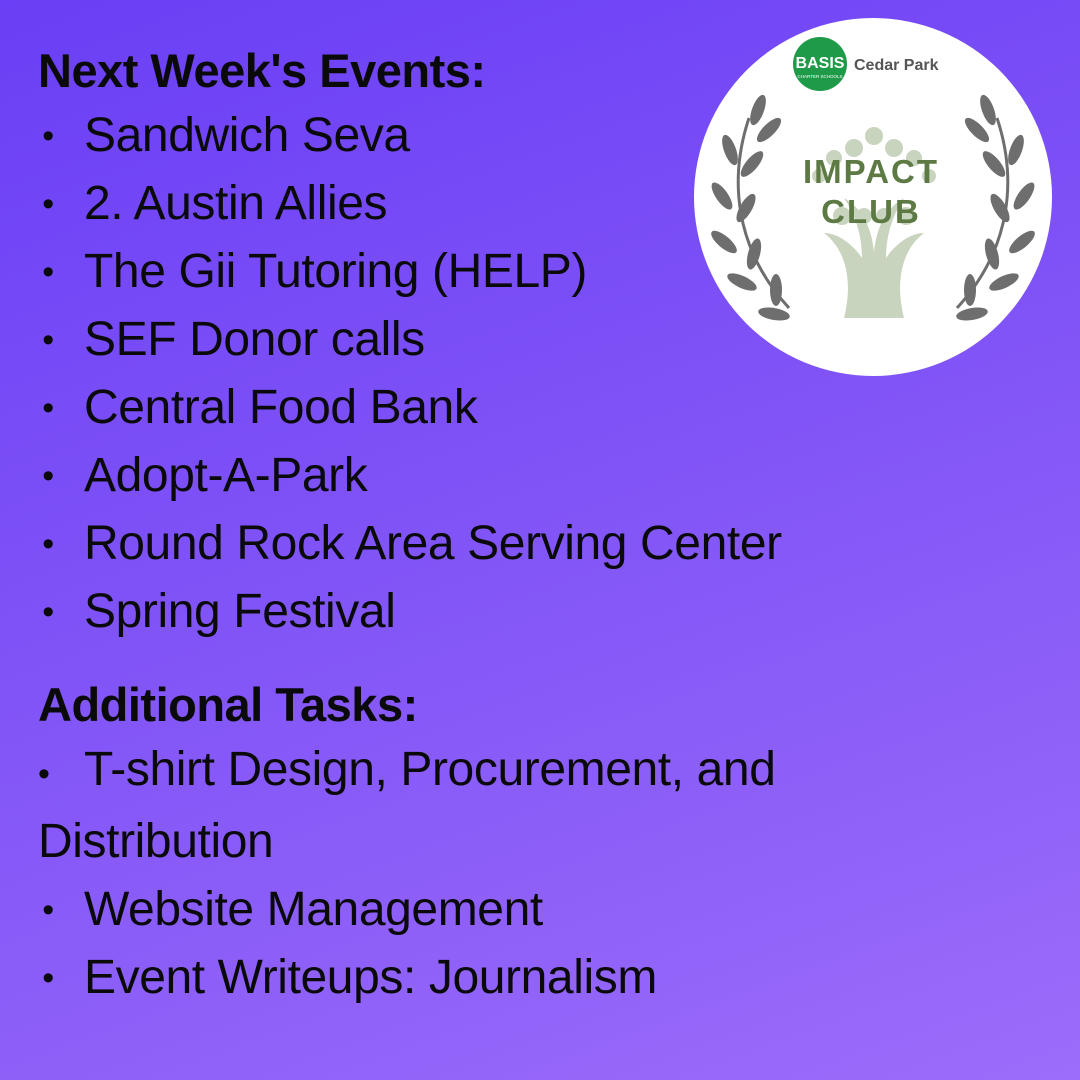  What do you see at coordinates (820, 76) in the screenshot?
I see `basis-sub-label: CHARTER SCHOOLS` at bounding box center [820, 76].